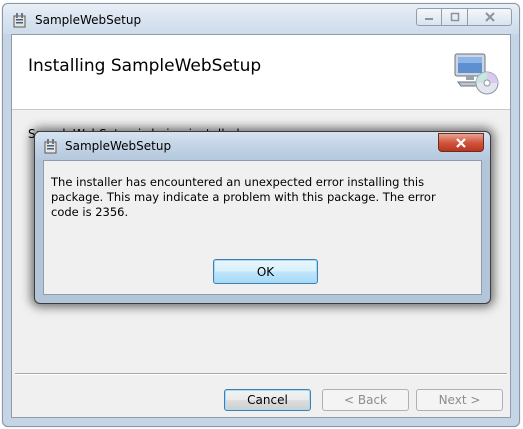 Image resolution: width=523 pixels, height=429 pixels. What do you see at coordinates (476, 74) in the screenshot?
I see `computer-cd-icon` at bounding box center [476, 74].